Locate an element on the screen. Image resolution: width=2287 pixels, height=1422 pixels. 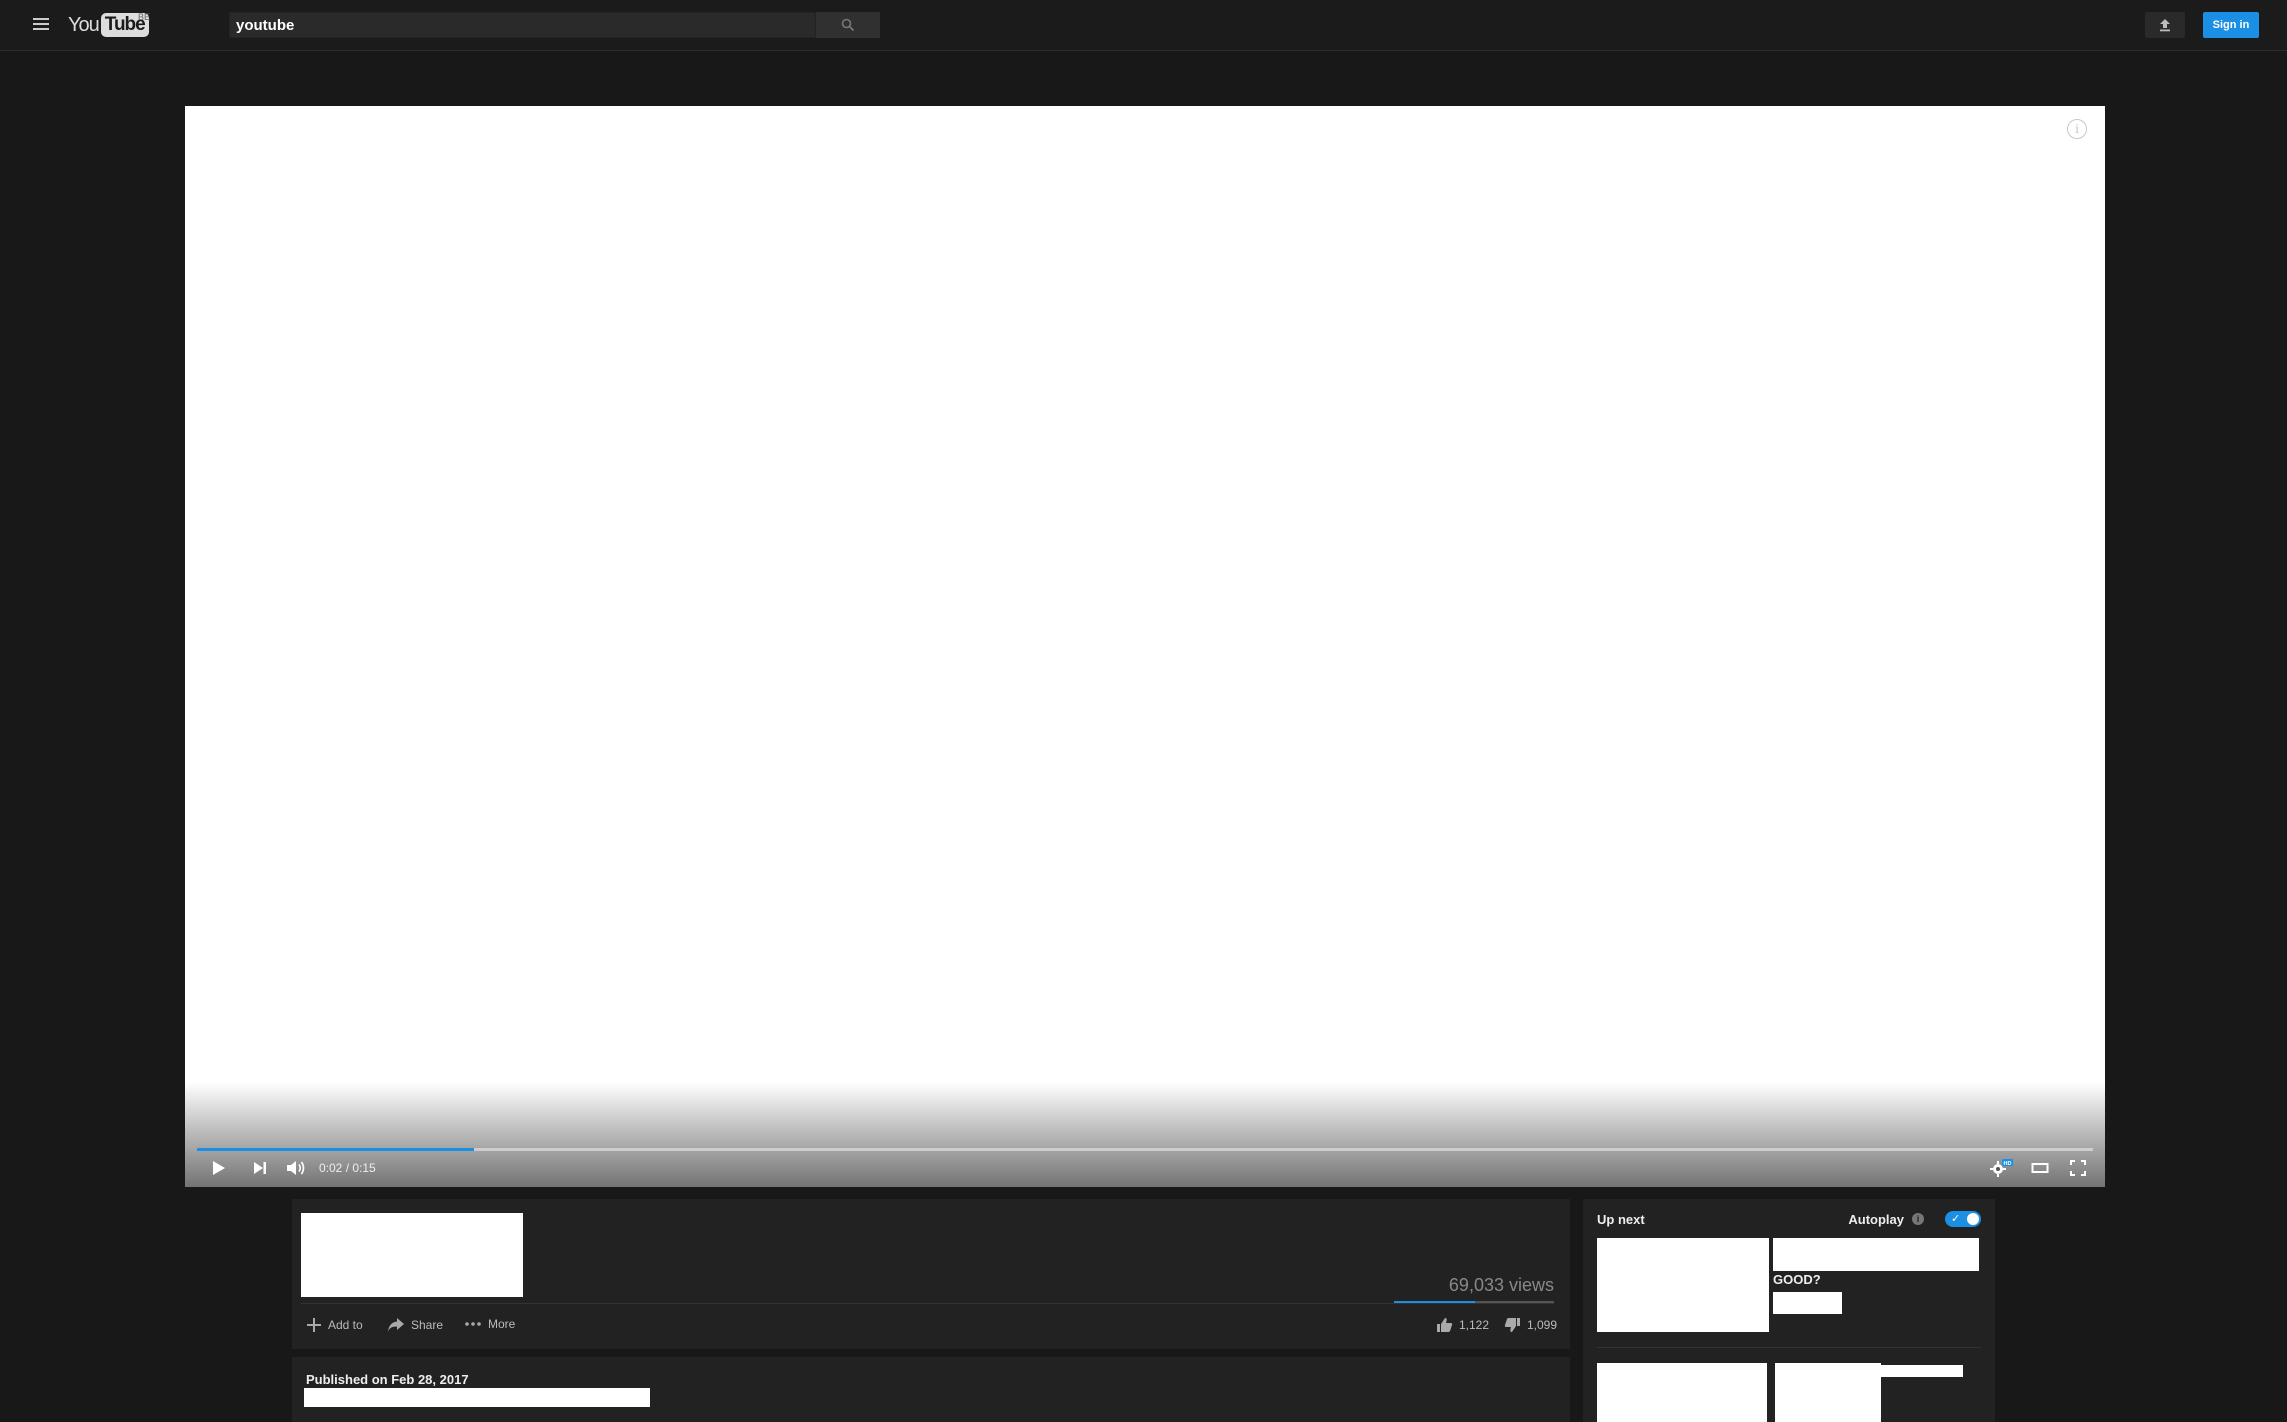
like-button: 1,122 is located at coordinates (1462, 1325).